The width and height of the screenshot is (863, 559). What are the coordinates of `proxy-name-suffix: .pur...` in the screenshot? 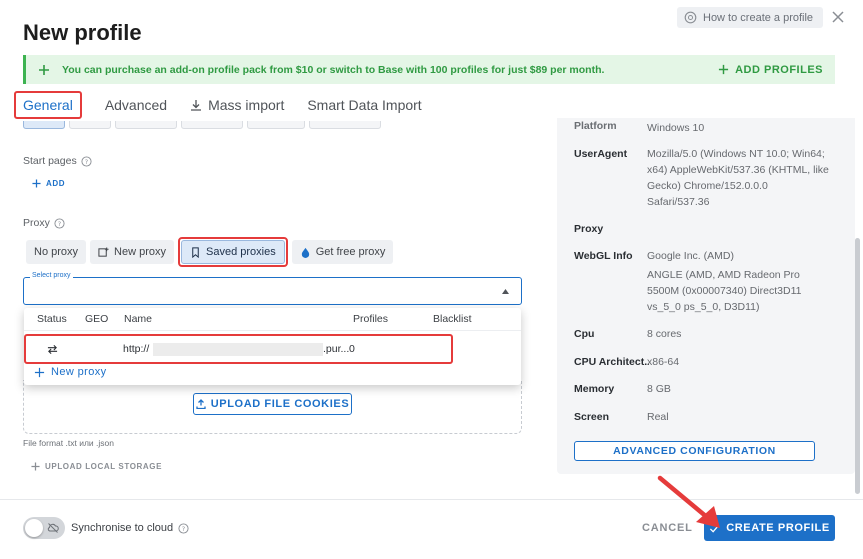 It's located at (336, 349).